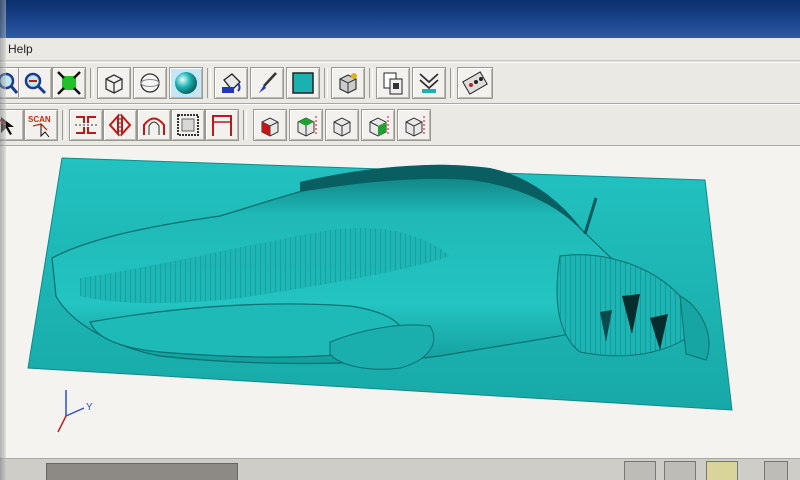 This screenshot has width=800, height=480. What do you see at coordinates (400, 49) in the screenshot?
I see `menu-bar: Help` at bounding box center [400, 49].